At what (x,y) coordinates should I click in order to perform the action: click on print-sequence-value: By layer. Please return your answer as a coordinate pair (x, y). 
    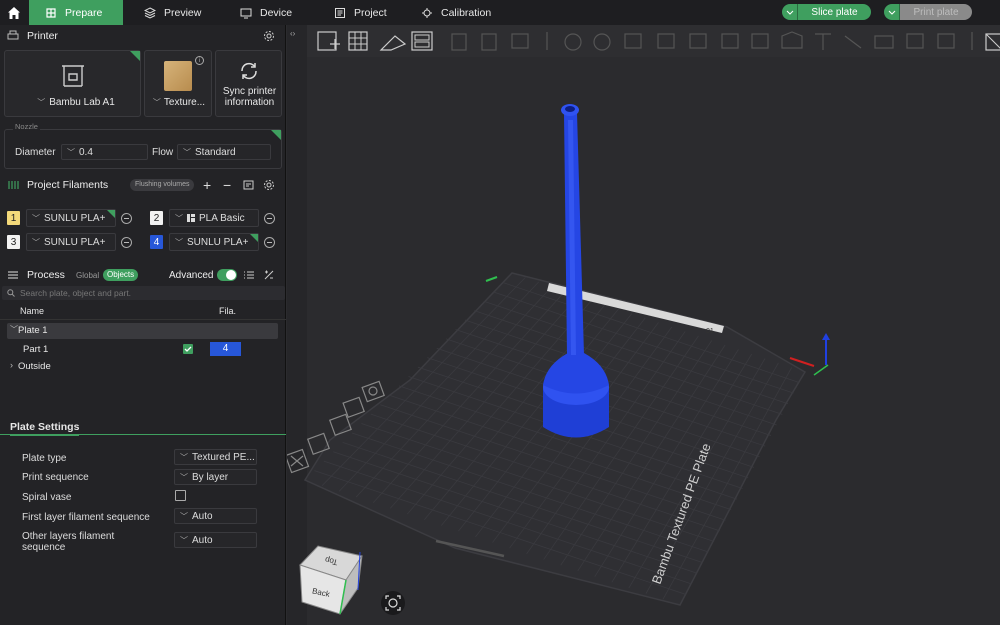
    Looking at the image, I should click on (210, 477).